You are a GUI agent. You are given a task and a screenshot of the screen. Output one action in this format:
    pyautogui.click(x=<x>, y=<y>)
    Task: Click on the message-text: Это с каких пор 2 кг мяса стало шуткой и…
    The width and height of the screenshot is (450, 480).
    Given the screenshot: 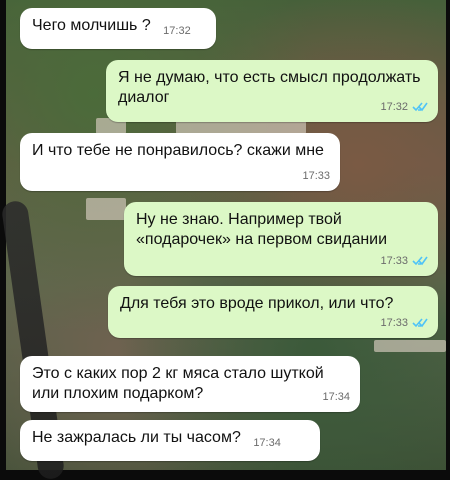 What is the action you would take?
    pyautogui.click(x=180, y=383)
    